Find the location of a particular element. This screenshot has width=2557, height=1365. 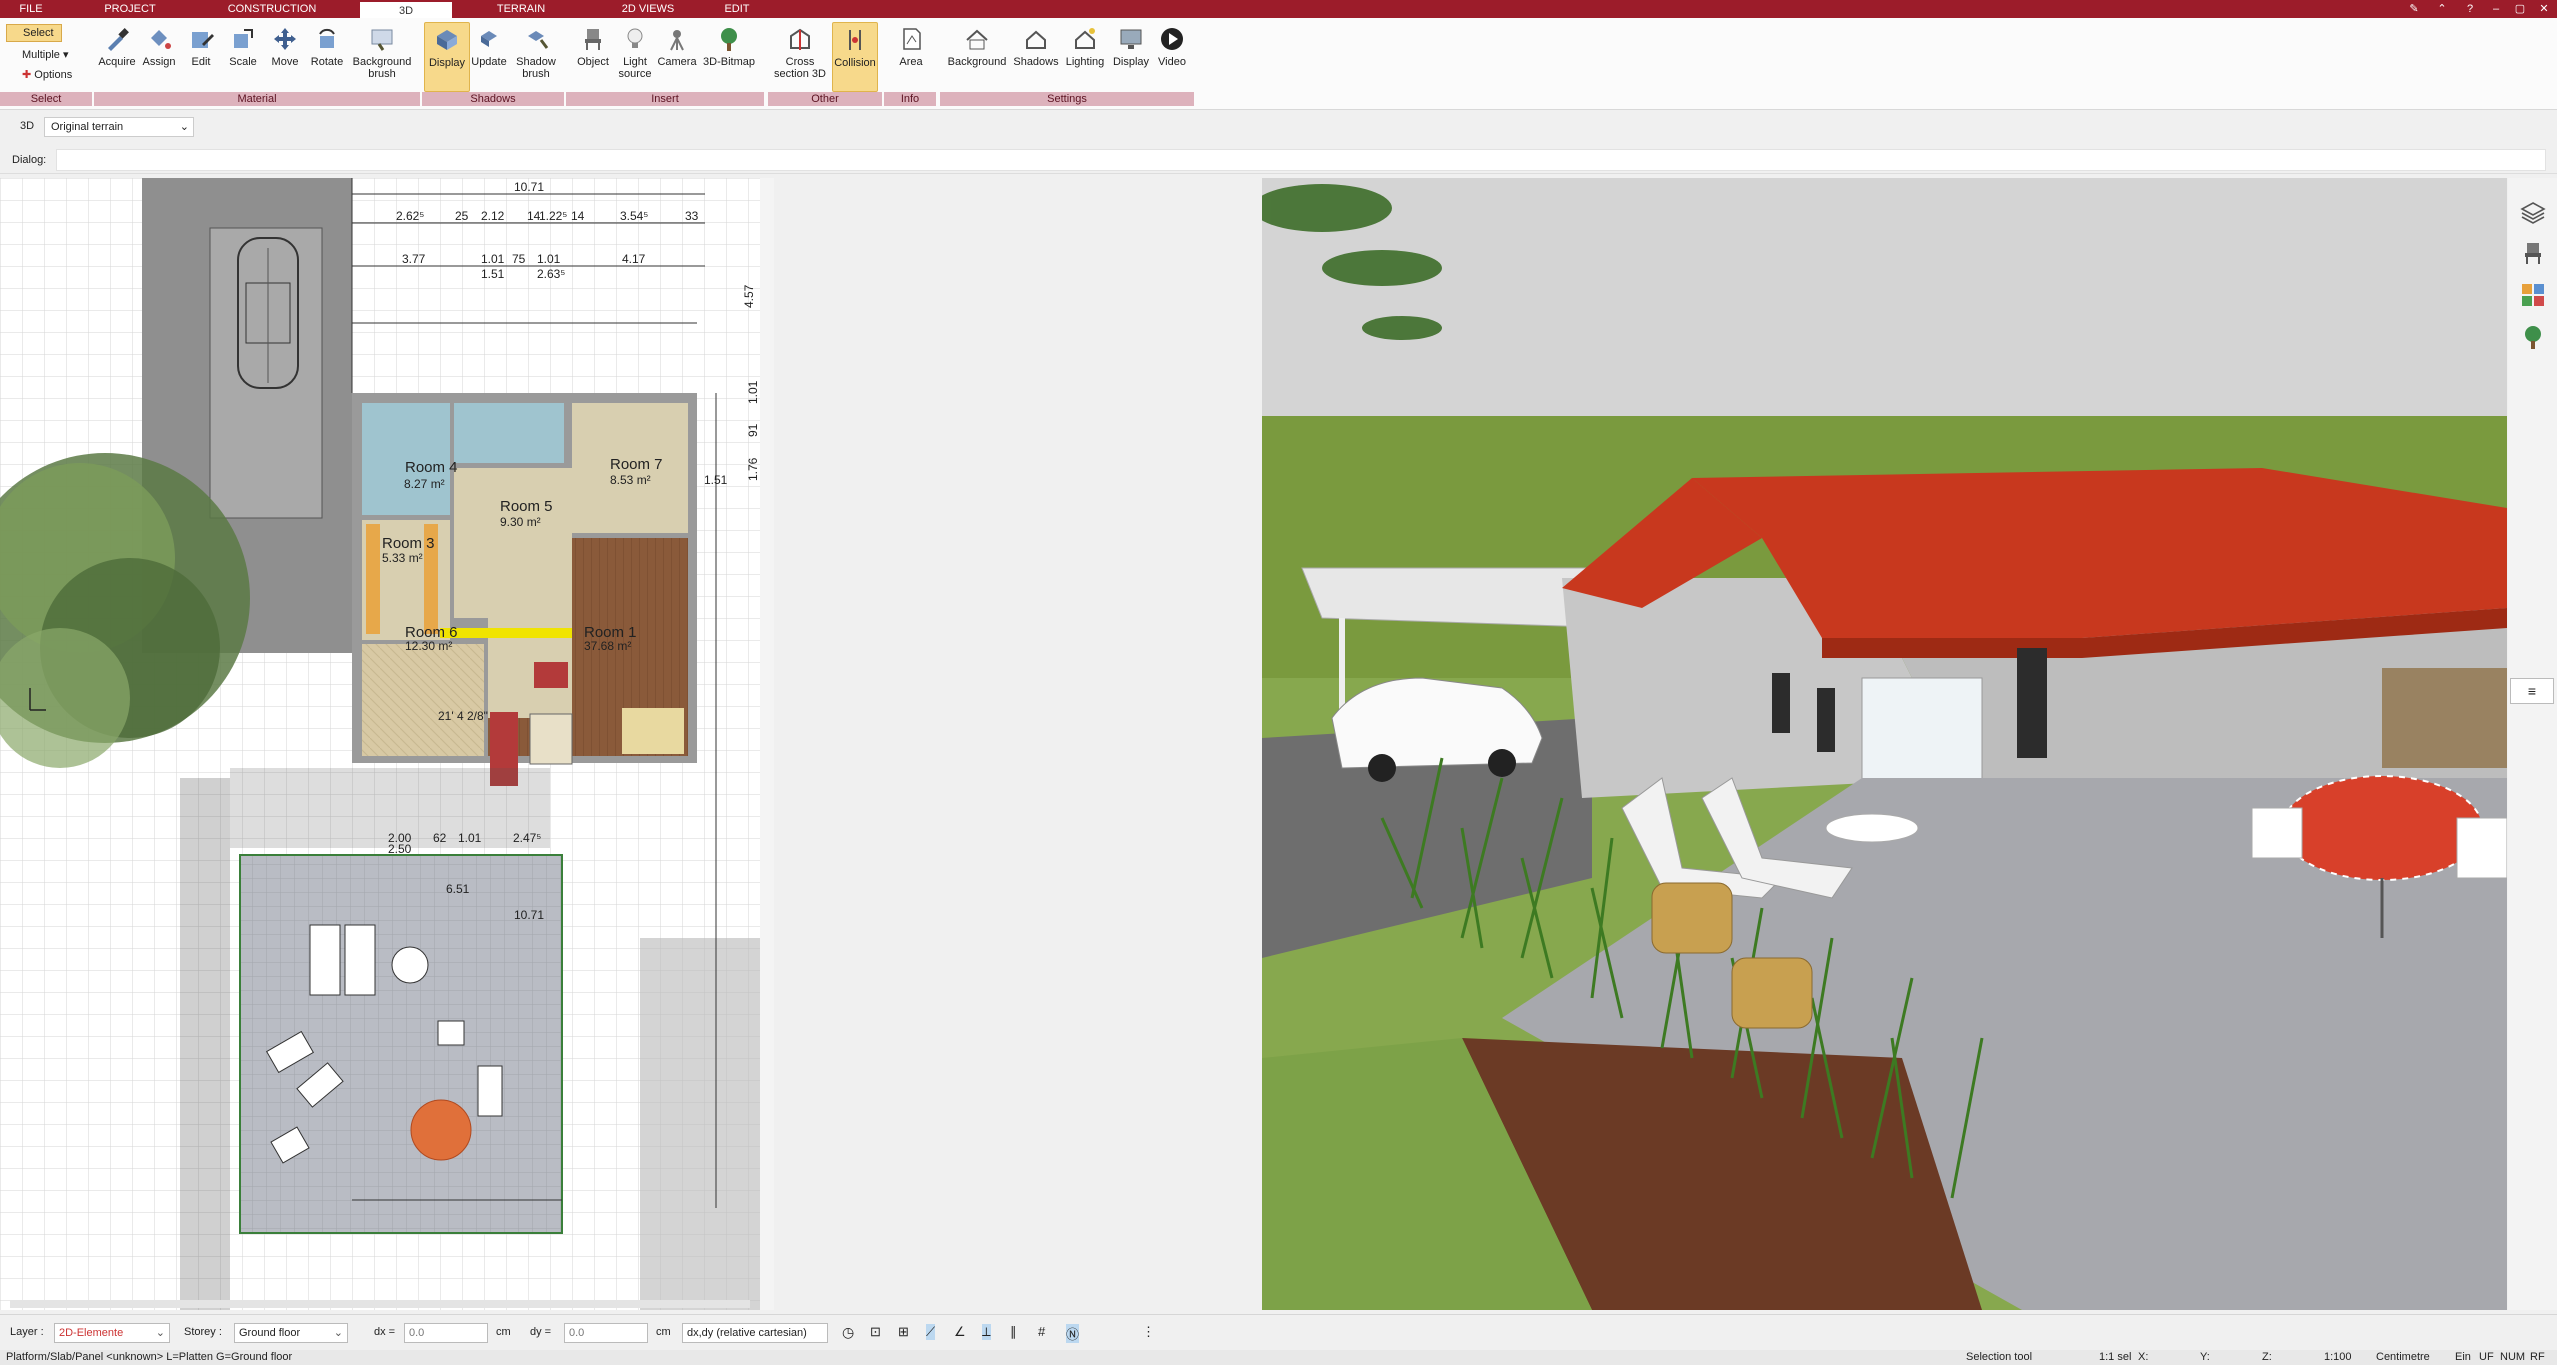

snap-angle-icon: ∠ is located at coordinates (960, 1332).